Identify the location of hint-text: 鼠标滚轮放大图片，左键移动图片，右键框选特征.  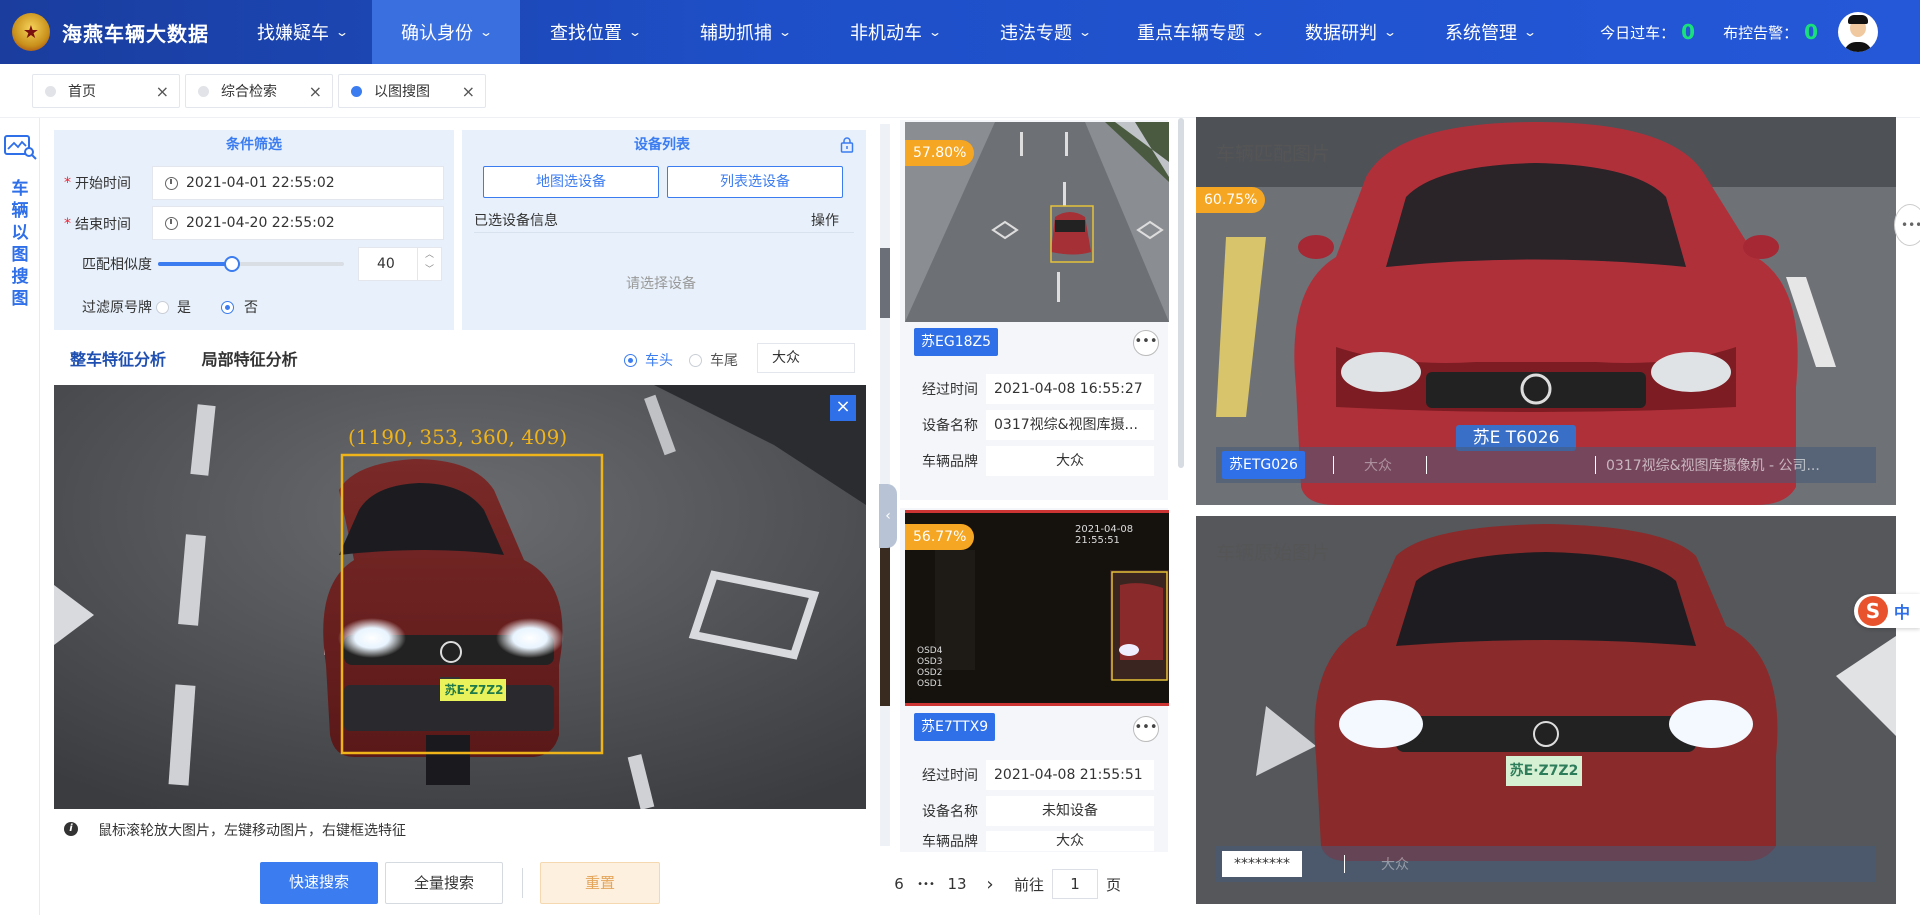
(252, 831).